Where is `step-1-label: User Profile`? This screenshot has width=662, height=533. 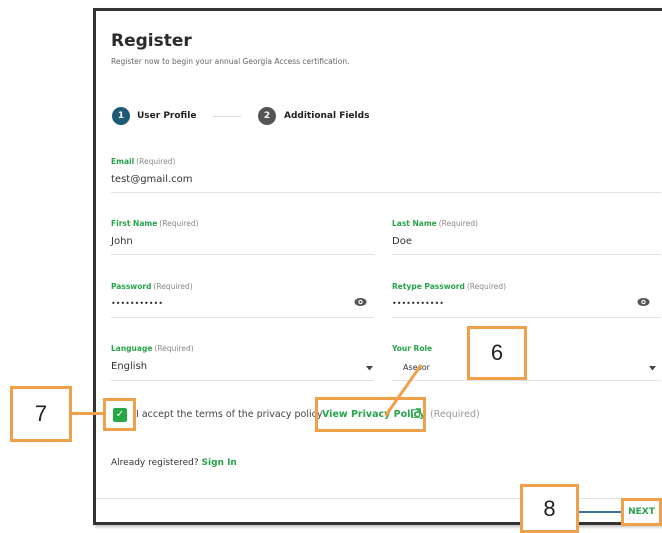 step-1-label: User Profile is located at coordinates (166, 116).